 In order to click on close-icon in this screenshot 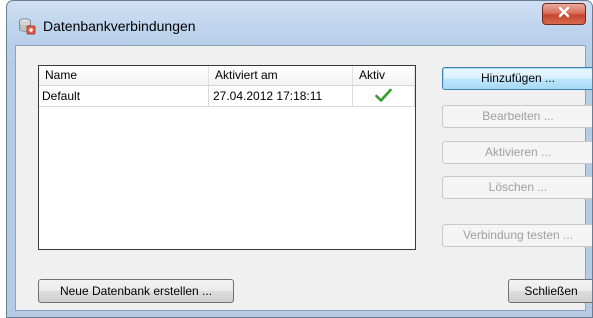, I will do `click(564, 14)`.